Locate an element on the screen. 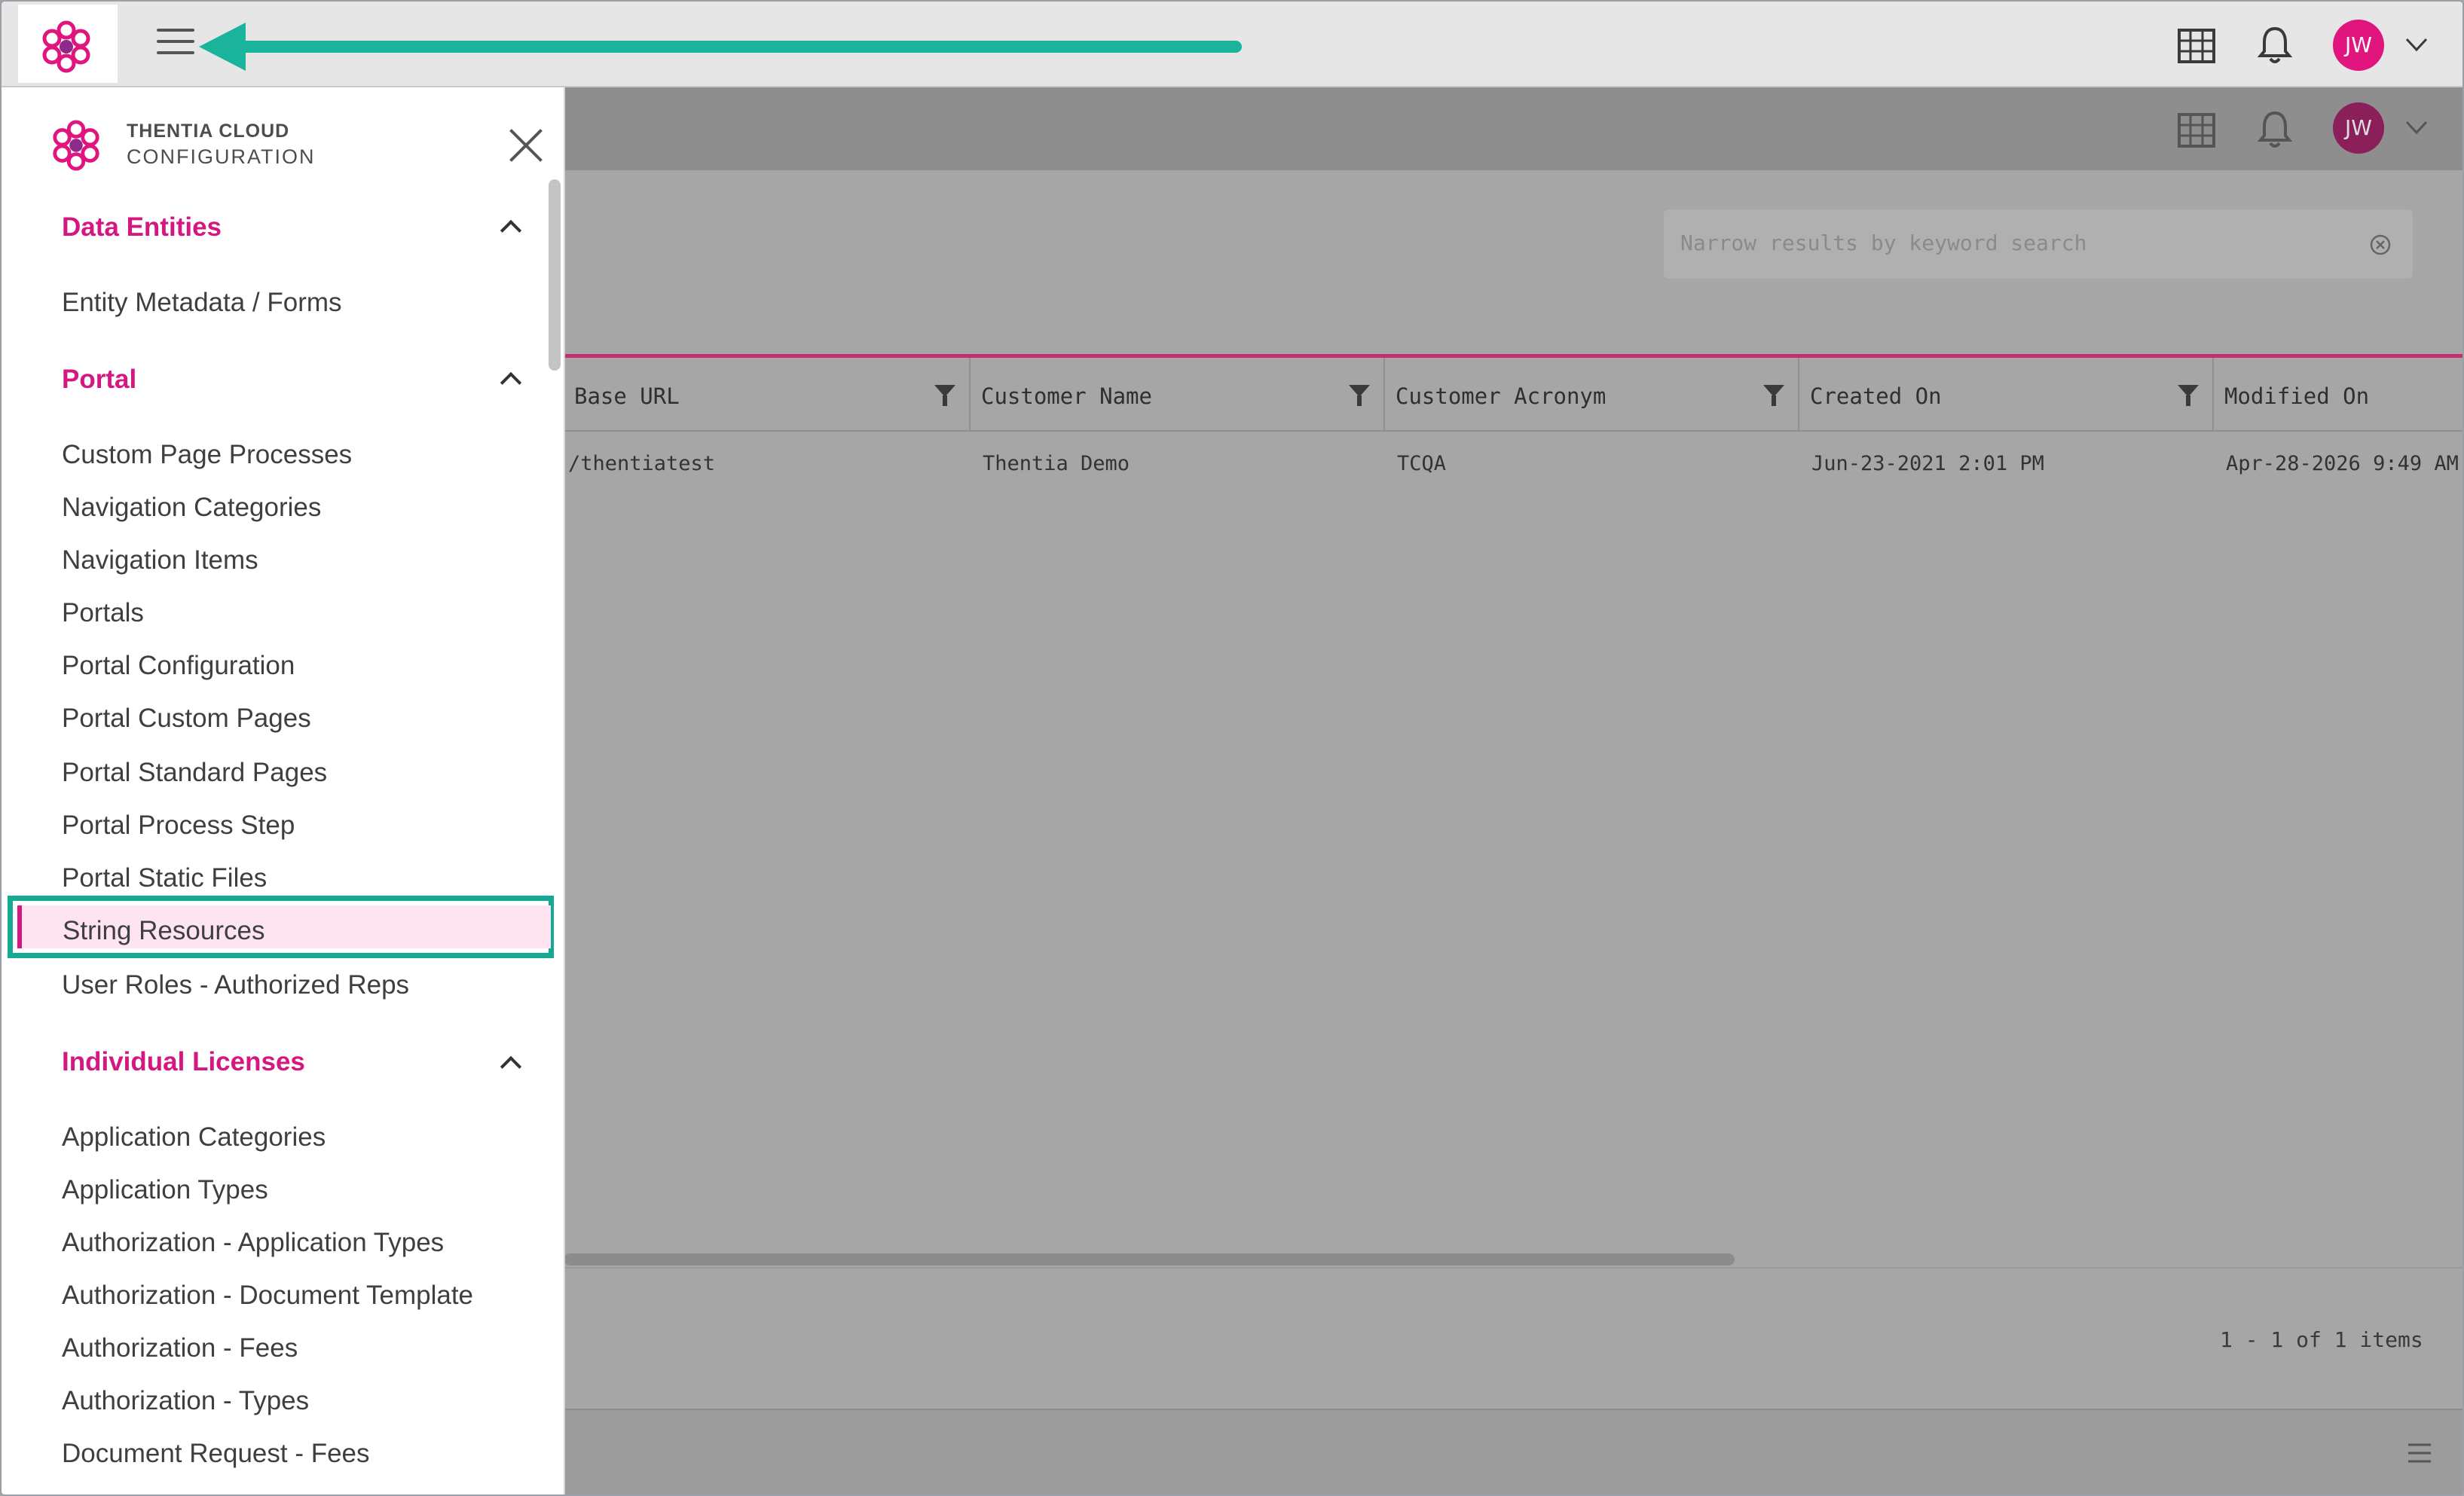 The width and height of the screenshot is (2464, 1496). menu-item-navigation-categories: Navigation Categories is located at coordinates (191, 508).